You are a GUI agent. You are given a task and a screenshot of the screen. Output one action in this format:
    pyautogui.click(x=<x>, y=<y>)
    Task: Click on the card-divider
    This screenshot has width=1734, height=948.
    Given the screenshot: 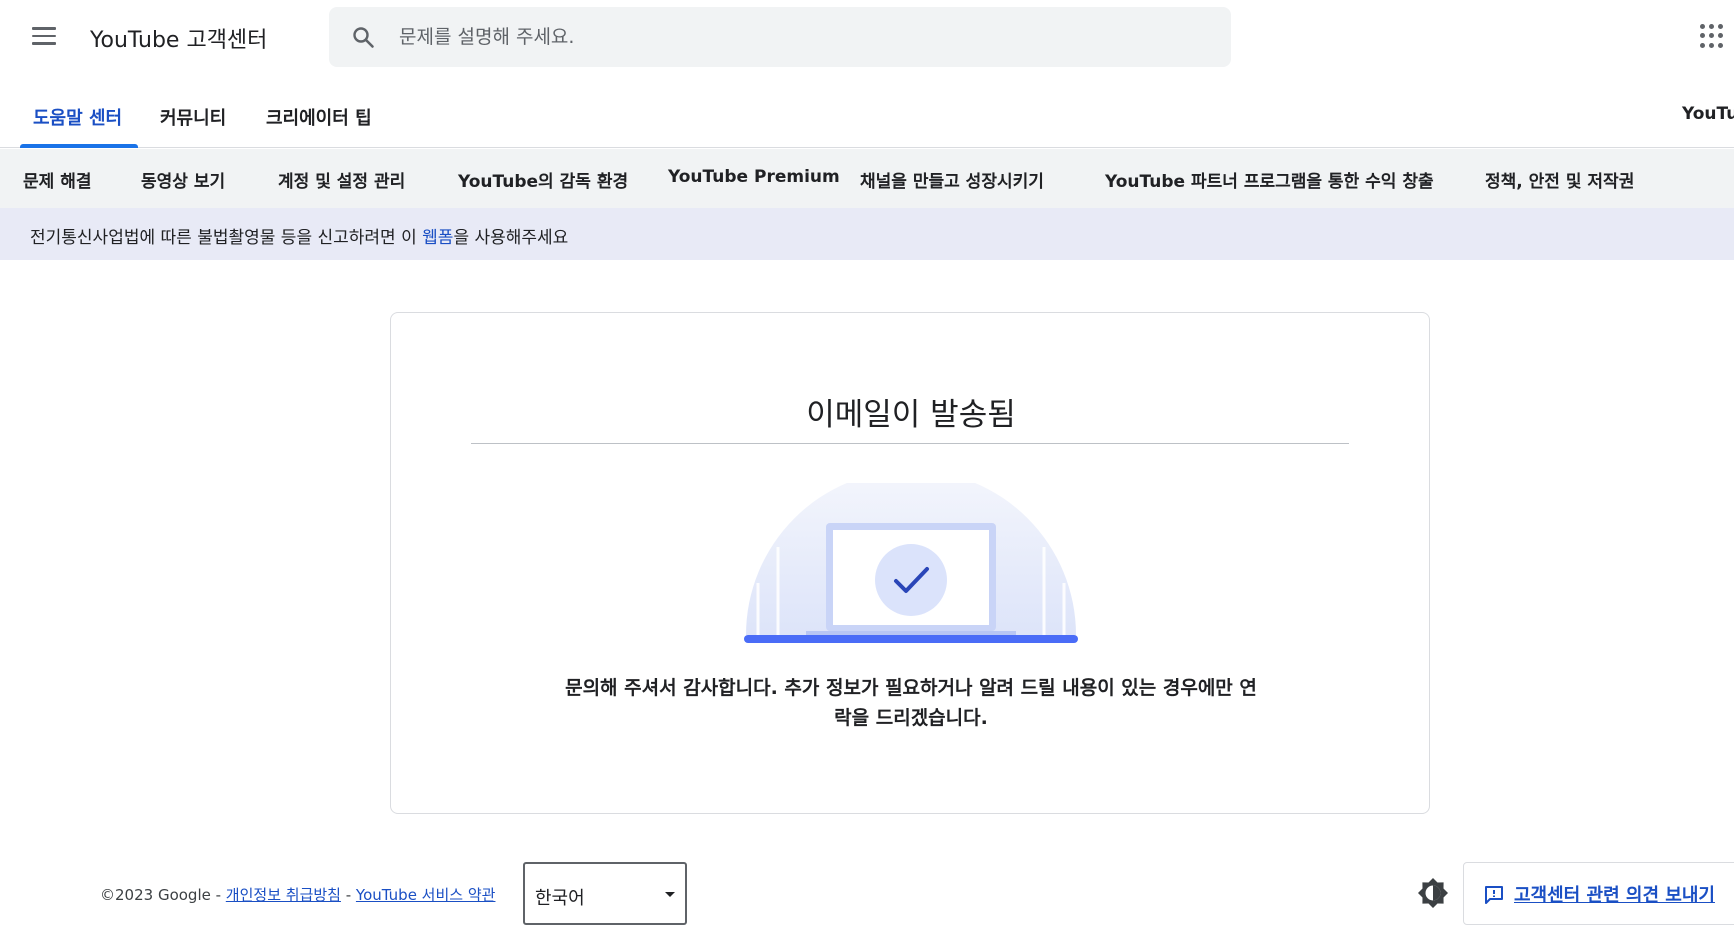 What is the action you would take?
    pyautogui.click(x=910, y=443)
    